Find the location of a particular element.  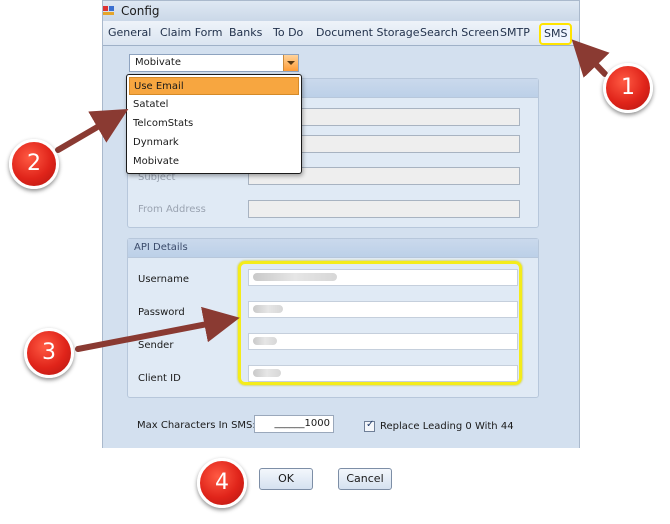

arrow-to-api-fields is located at coordinates (157, 329).